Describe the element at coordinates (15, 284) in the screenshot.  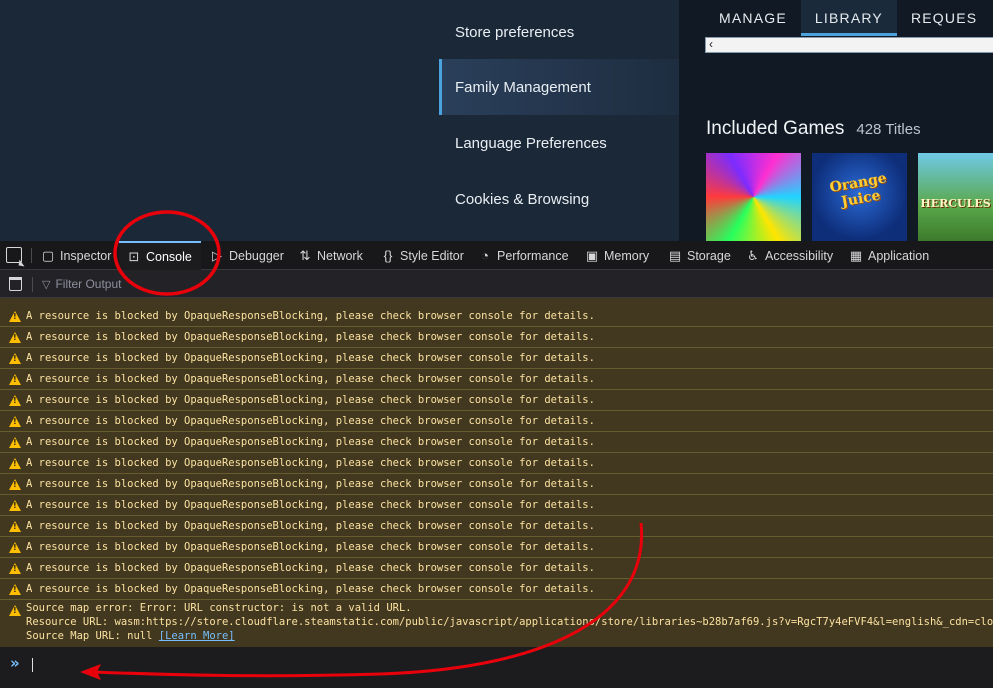
I see `trash-icon` at that location.